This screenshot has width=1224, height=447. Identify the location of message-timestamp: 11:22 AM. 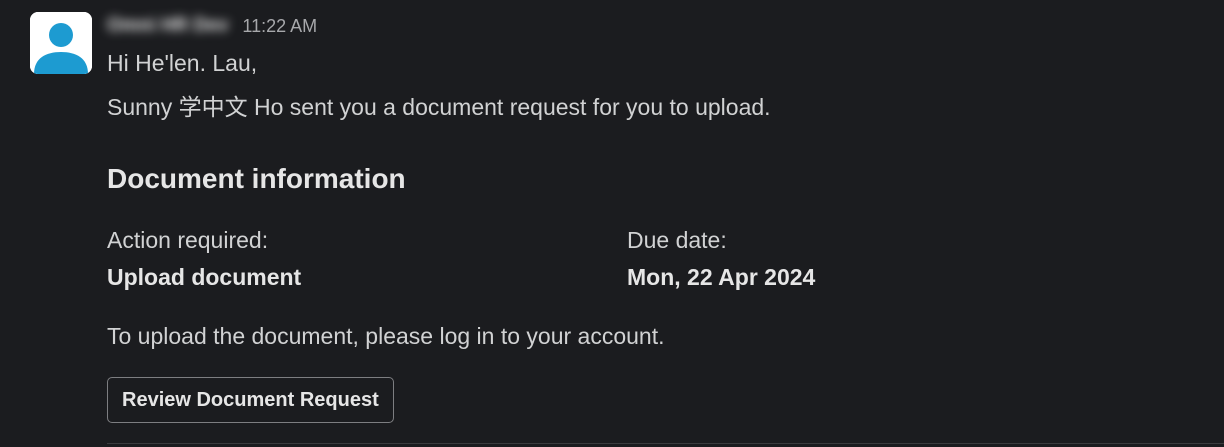
(279, 26).